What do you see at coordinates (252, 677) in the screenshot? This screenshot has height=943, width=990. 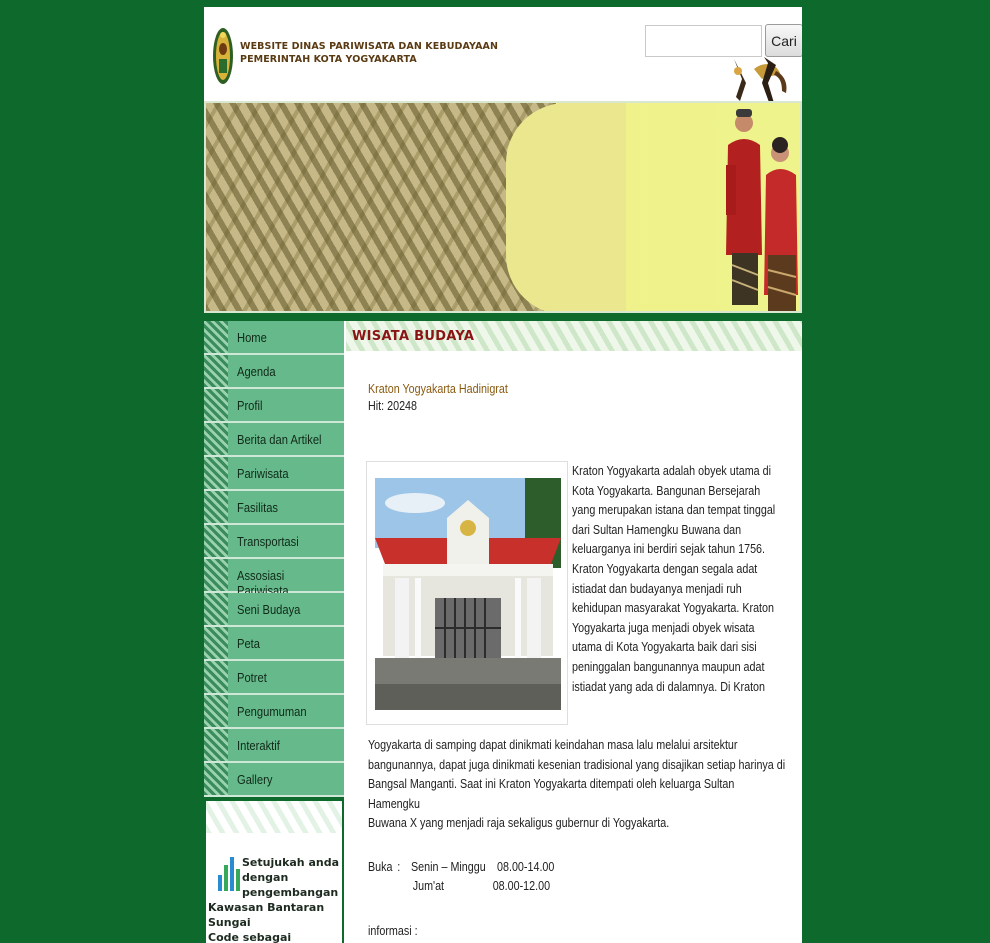 I see `nav-item-label: Potret` at bounding box center [252, 677].